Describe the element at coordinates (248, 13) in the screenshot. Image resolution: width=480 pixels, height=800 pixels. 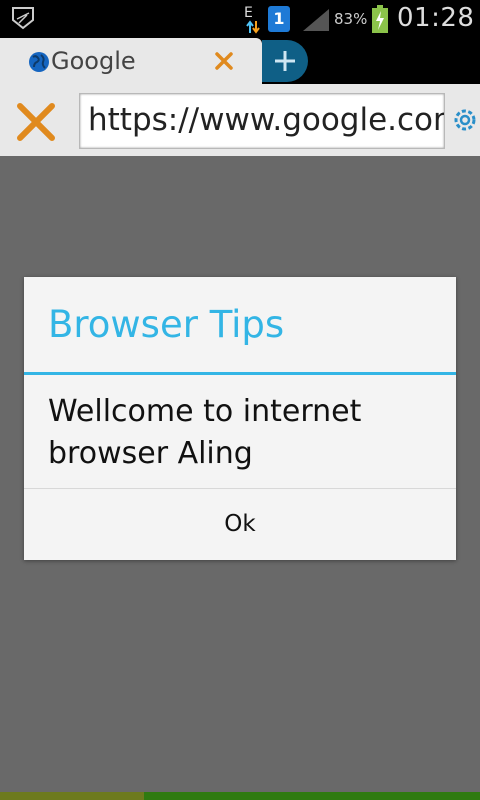
I see `network-type-label: E` at that location.